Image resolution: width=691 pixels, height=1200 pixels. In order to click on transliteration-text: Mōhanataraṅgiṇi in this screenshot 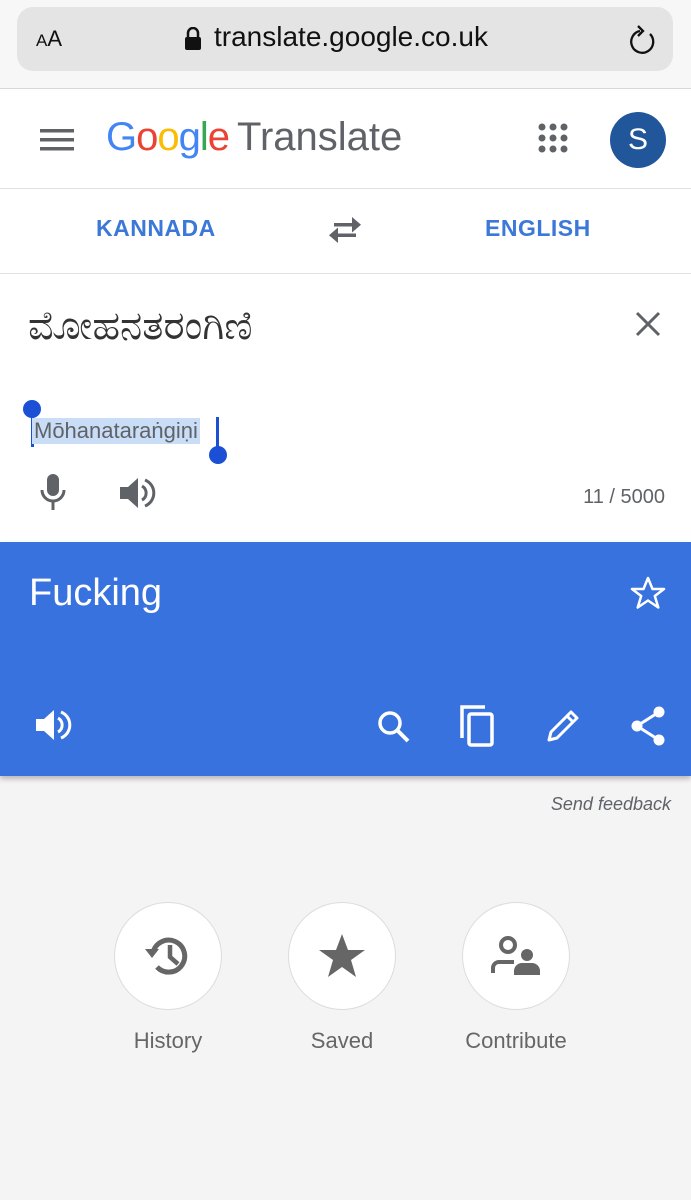, I will do `click(116, 431)`.